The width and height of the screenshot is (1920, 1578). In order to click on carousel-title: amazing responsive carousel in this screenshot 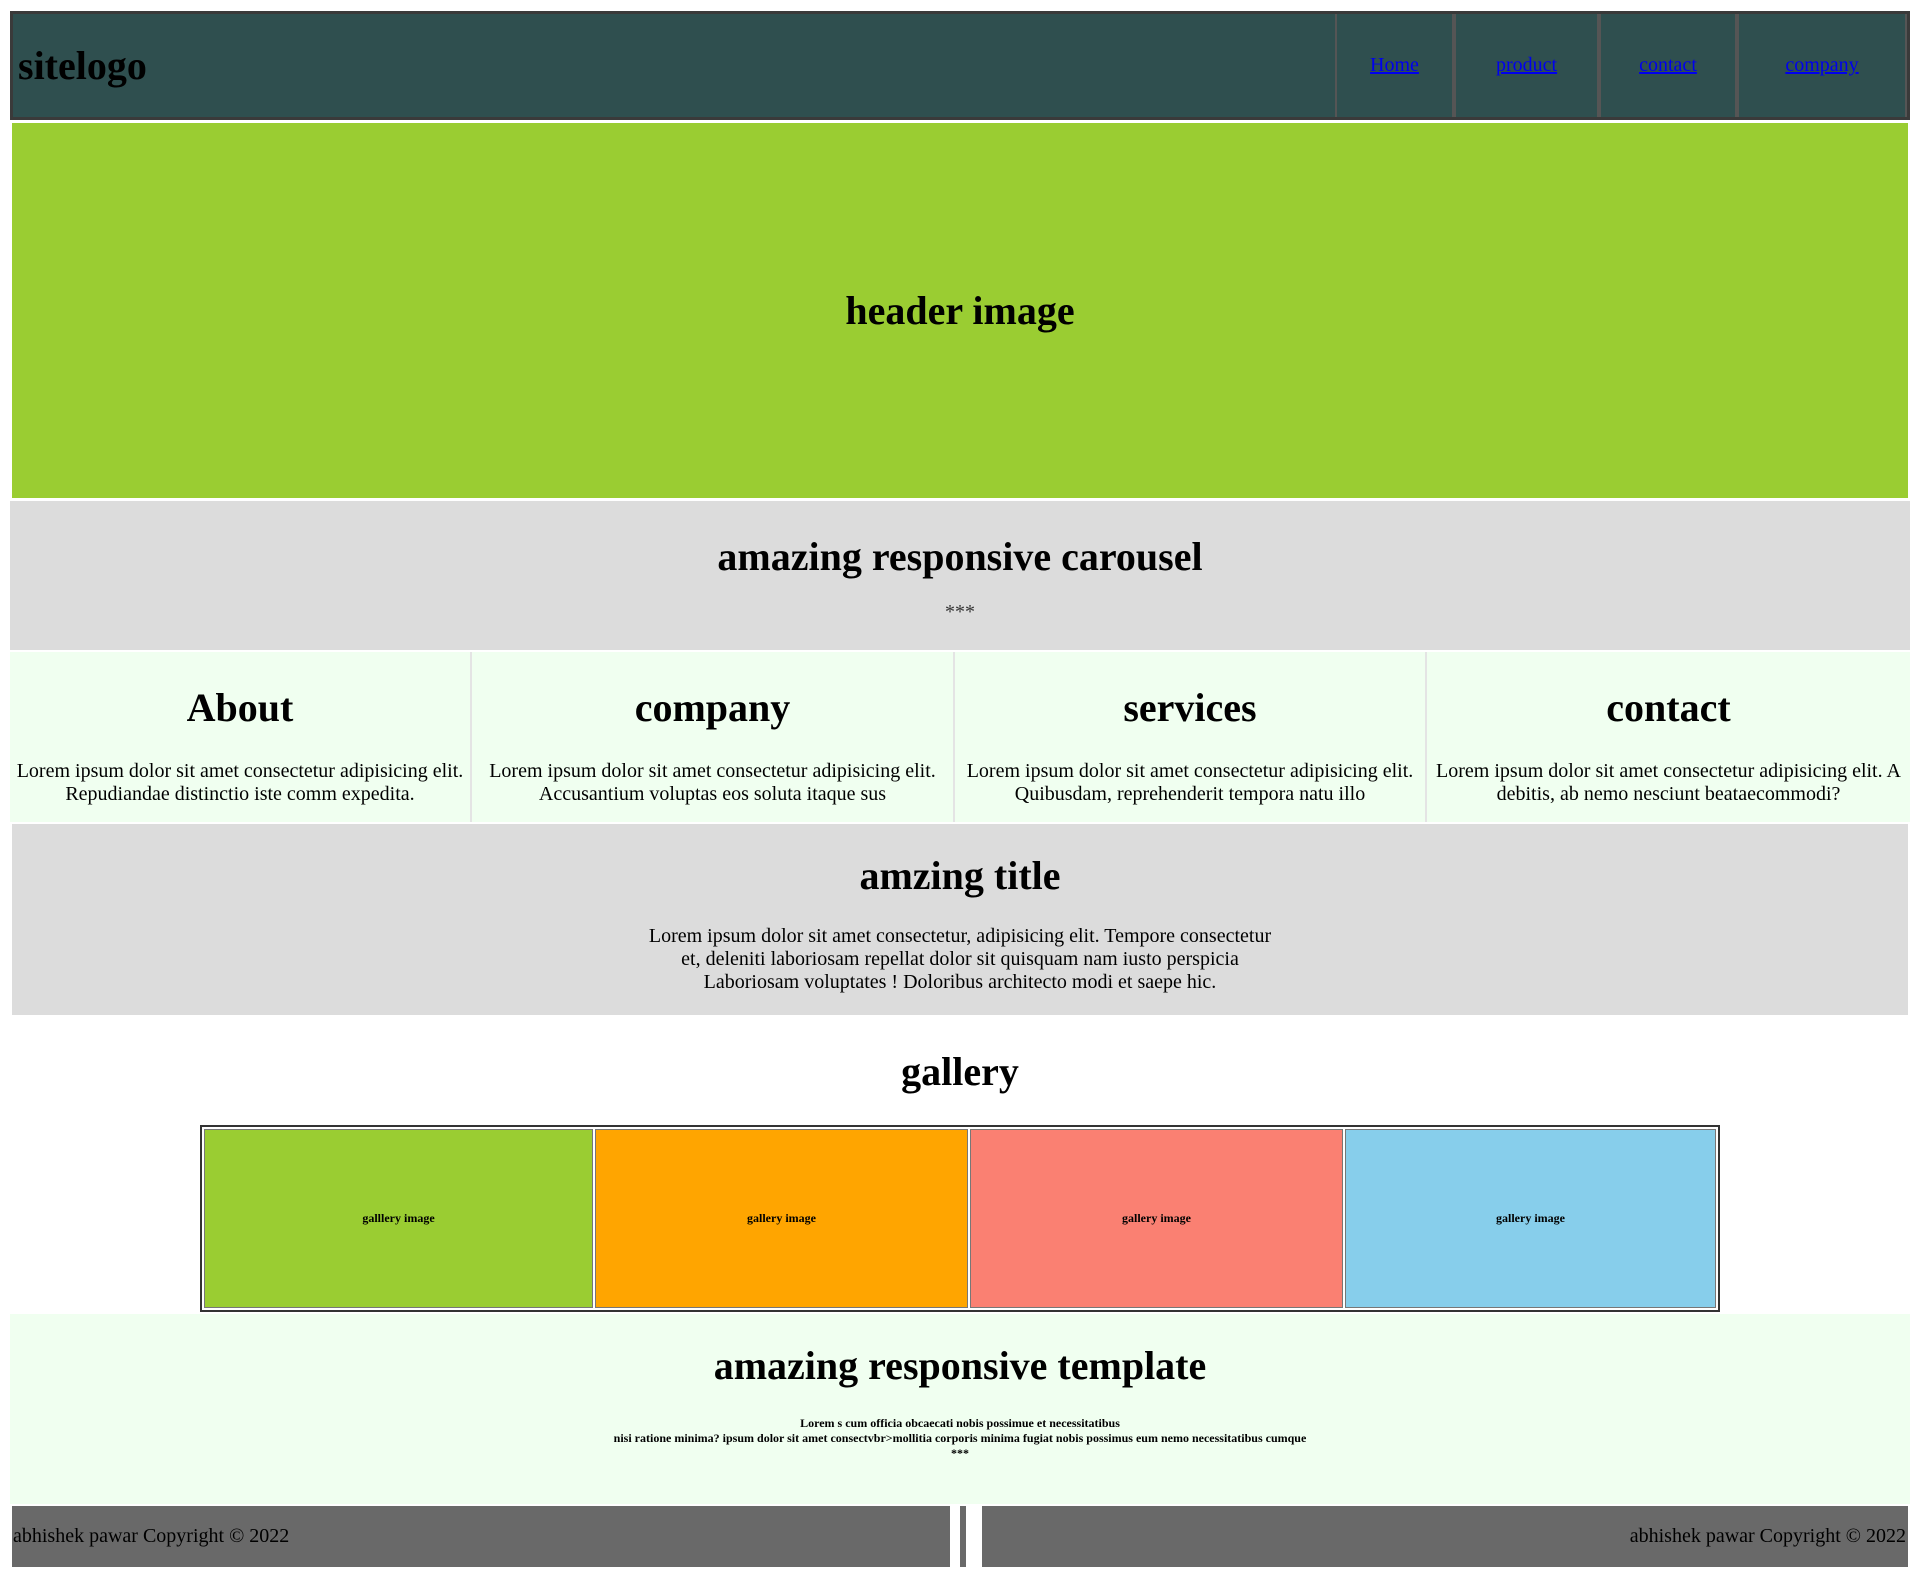, I will do `click(960, 556)`.